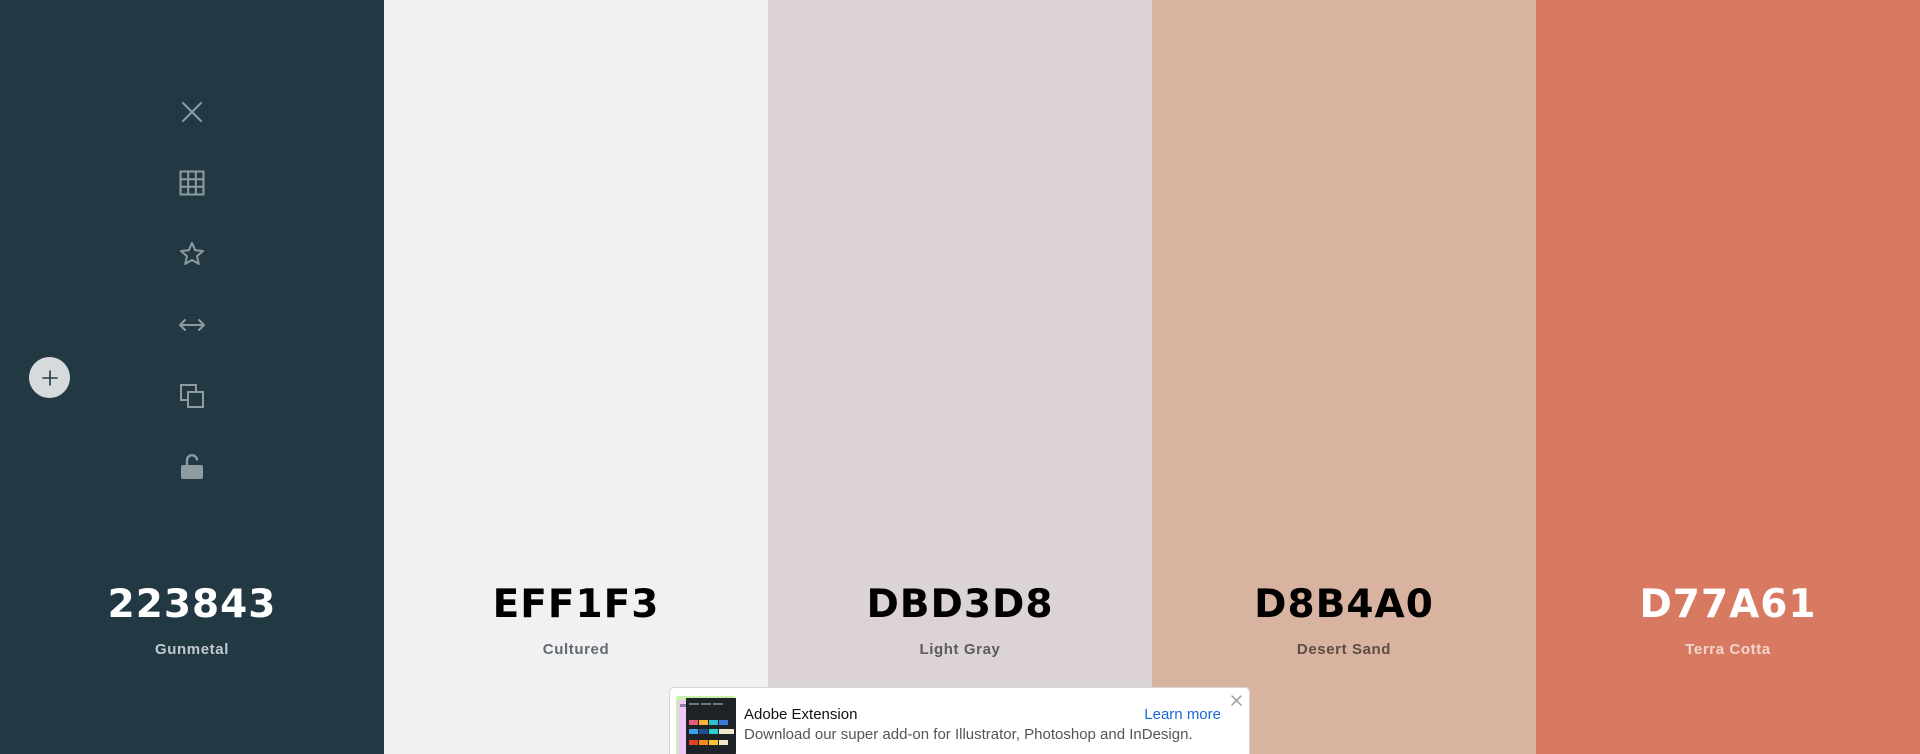  I want to click on star-icon, so click(192, 253).